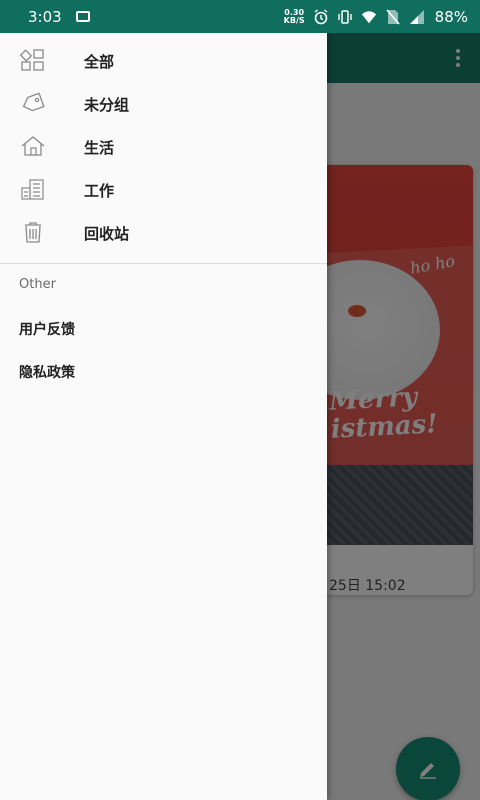 This screenshot has width=480, height=800. Describe the element at coordinates (33, 146) in the screenshot. I see `home-icon` at that location.